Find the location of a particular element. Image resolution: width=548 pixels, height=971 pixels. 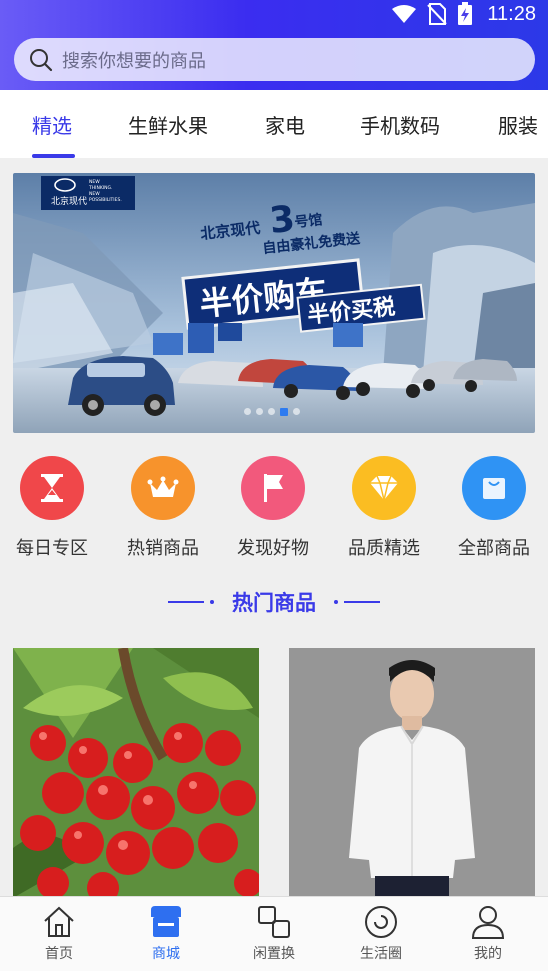

search-icon is located at coordinates (41, 59).